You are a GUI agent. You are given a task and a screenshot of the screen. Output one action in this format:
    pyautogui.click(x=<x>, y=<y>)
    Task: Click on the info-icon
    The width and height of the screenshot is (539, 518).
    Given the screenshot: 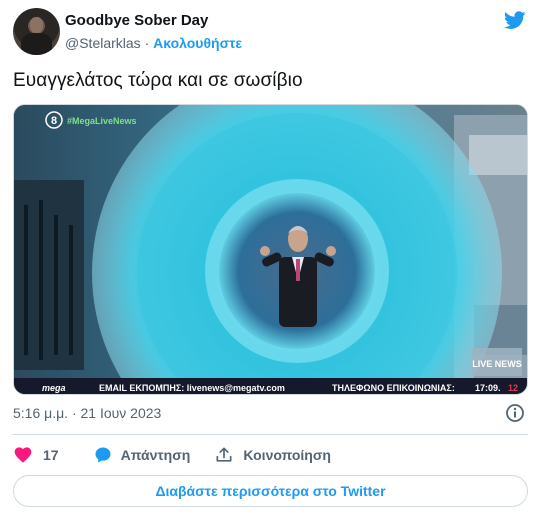 What is the action you would take?
    pyautogui.click(x=515, y=413)
    